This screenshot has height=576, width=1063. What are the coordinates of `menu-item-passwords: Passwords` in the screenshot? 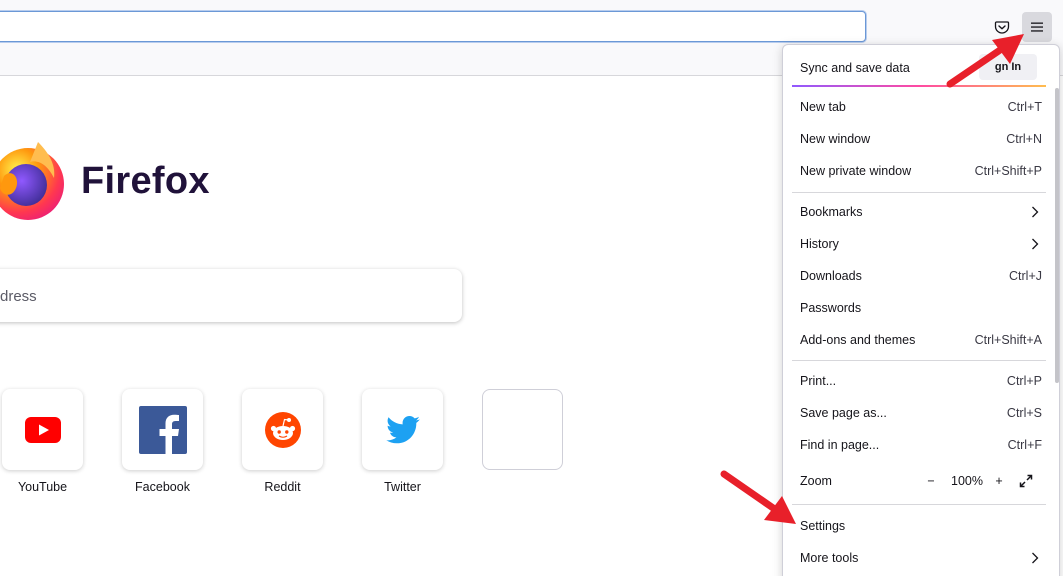 It's located at (919, 308).